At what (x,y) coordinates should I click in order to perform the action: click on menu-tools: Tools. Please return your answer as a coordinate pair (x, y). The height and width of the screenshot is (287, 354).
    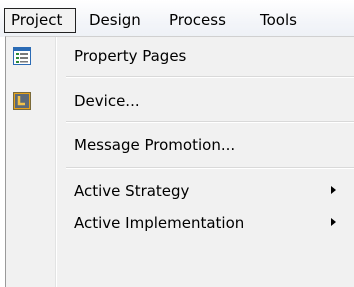
    Looking at the image, I should click on (278, 20).